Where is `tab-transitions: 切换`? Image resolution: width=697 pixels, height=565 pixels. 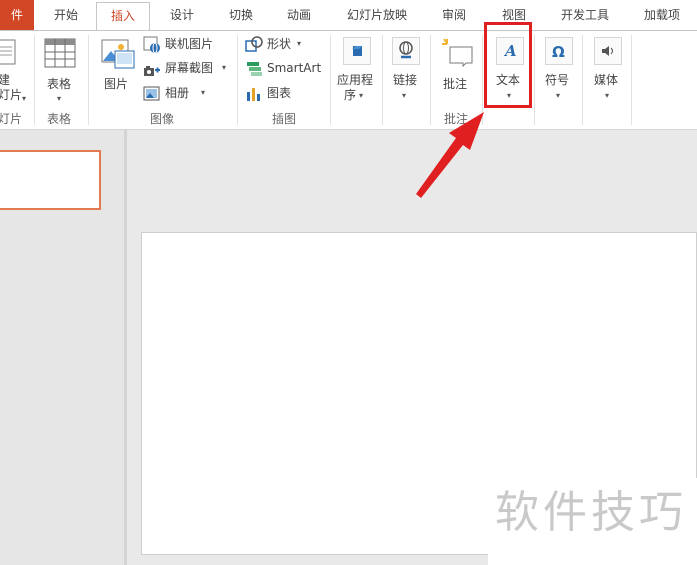 tab-transitions: 切换 is located at coordinates (241, 15).